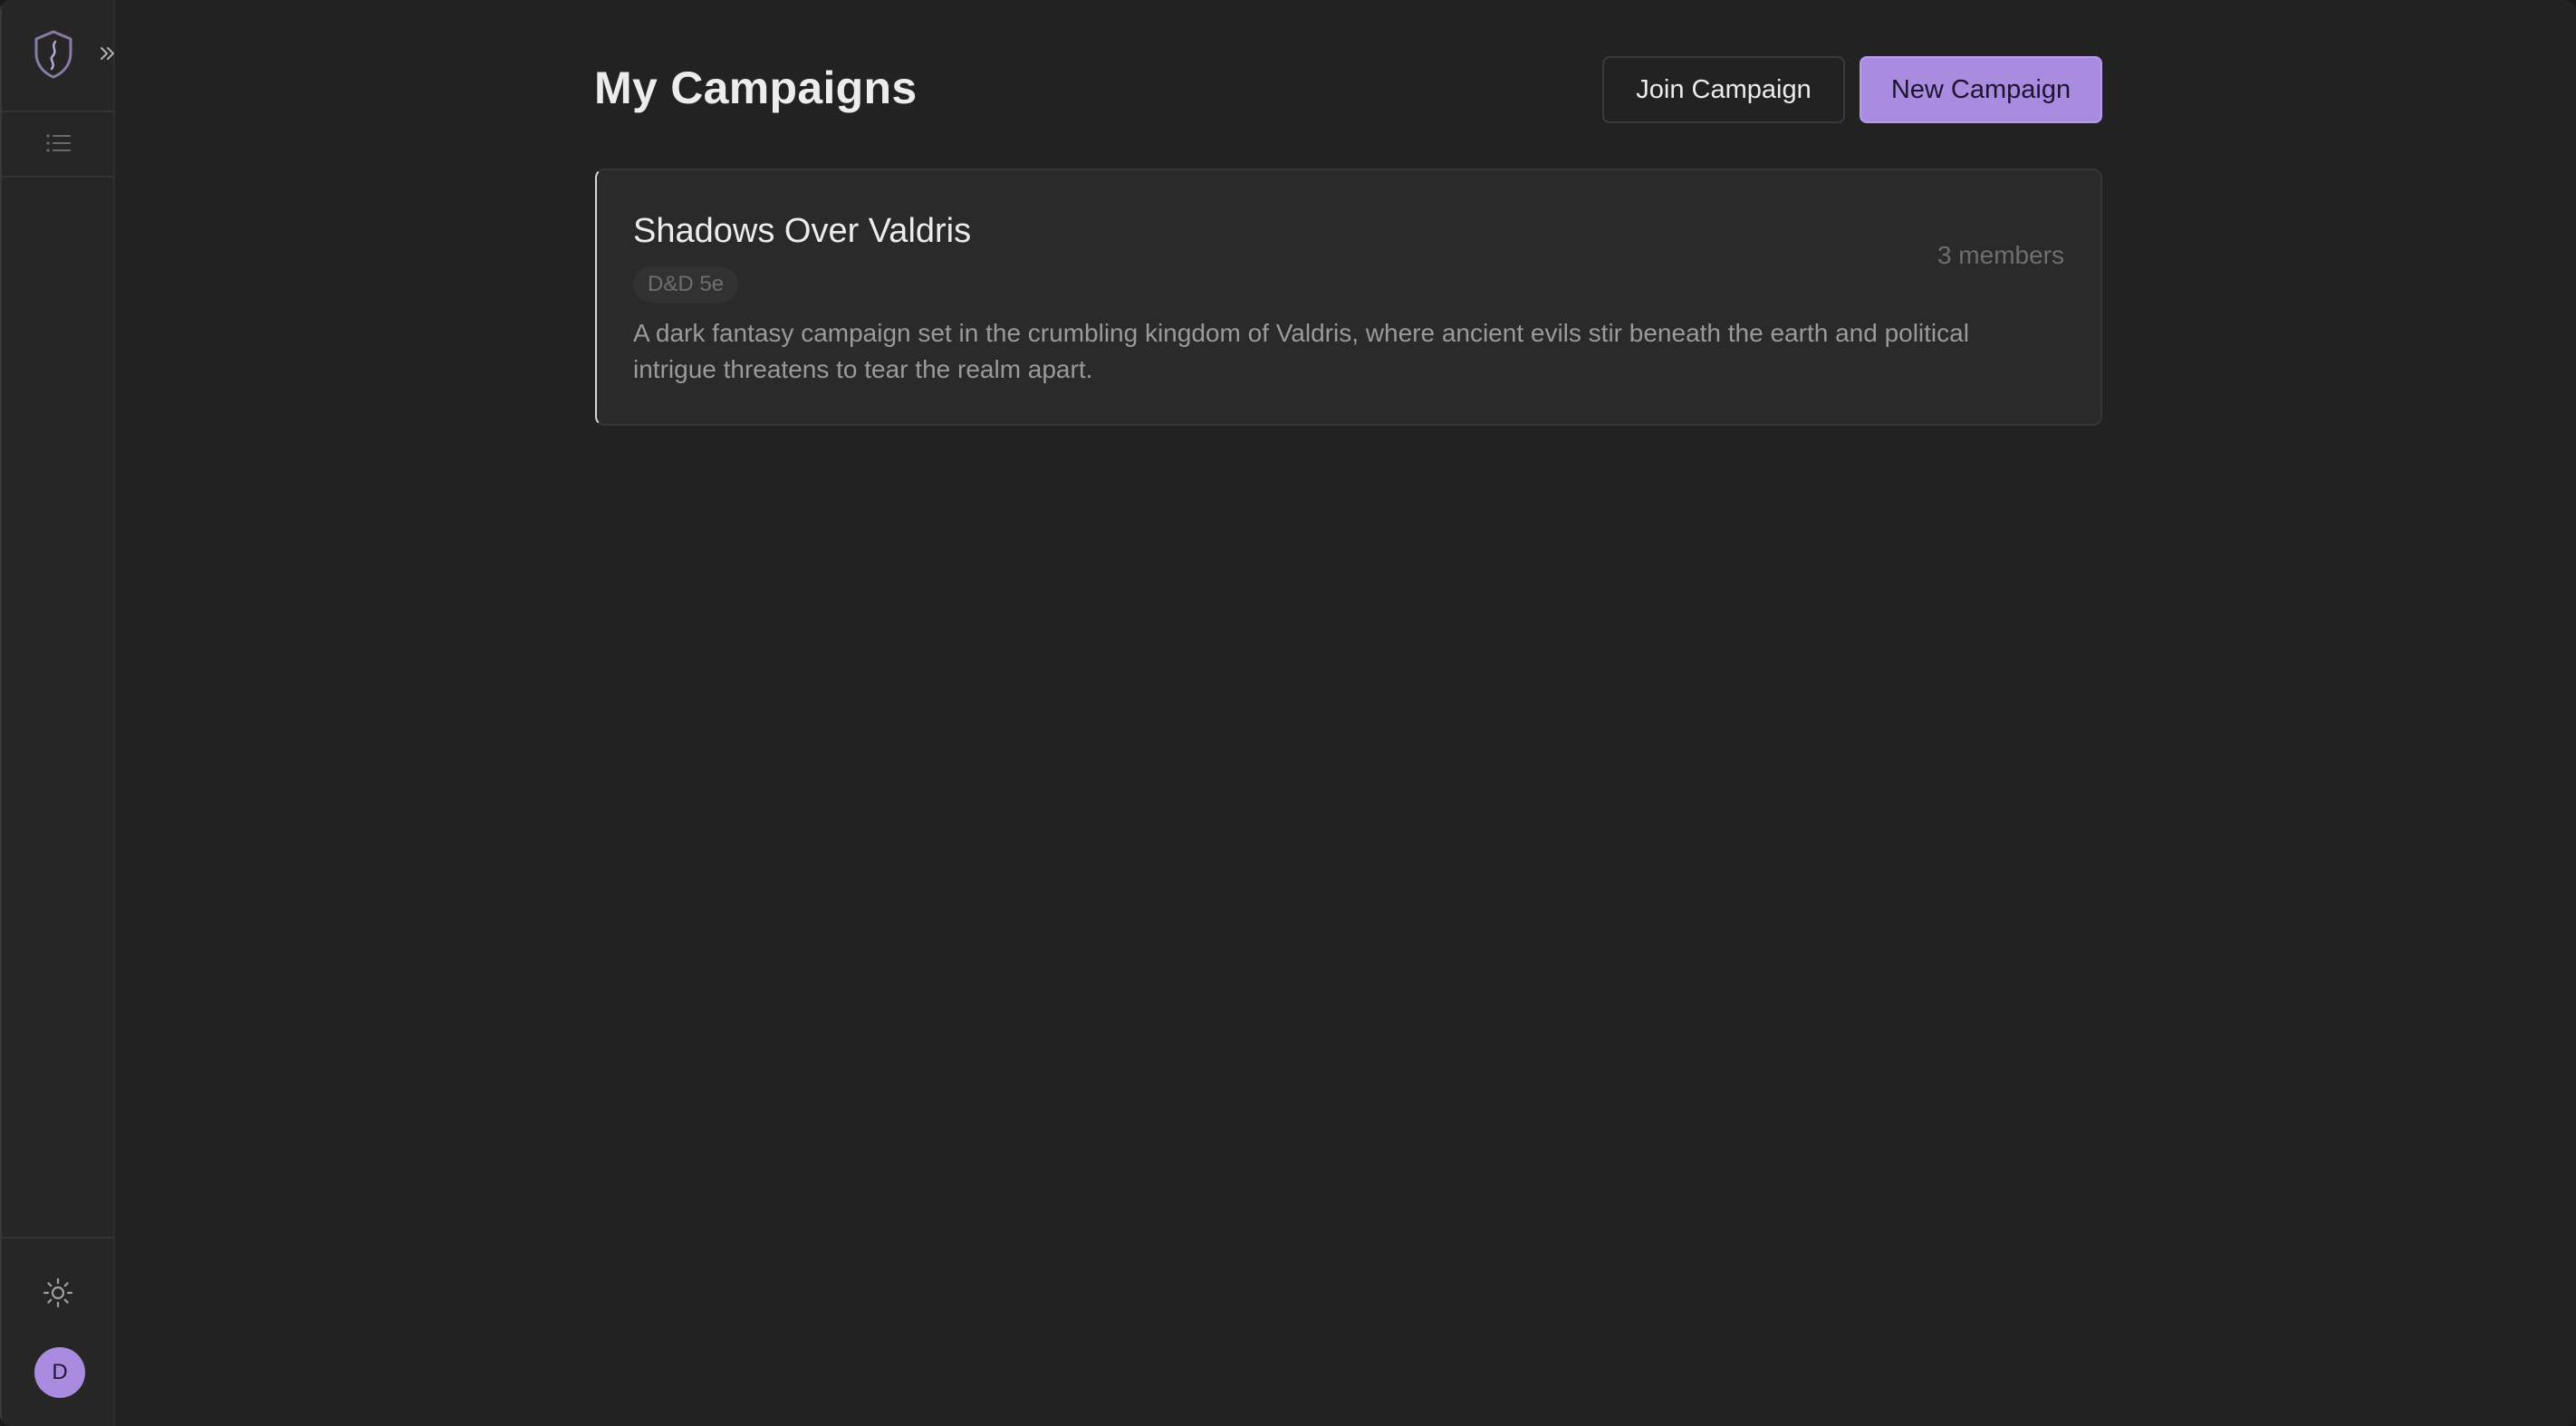  I want to click on avatar: D, so click(59, 1372).